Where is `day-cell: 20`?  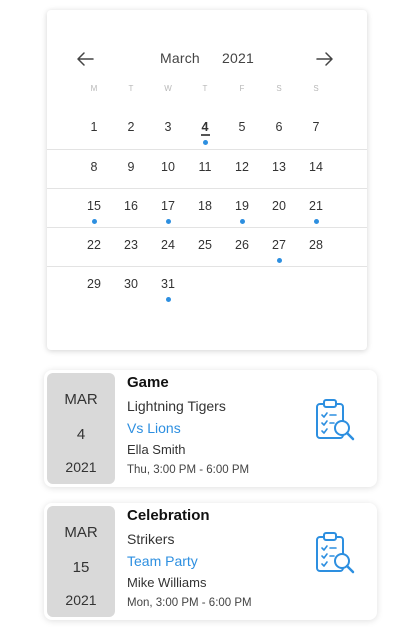
day-cell: 20 is located at coordinates (279, 208).